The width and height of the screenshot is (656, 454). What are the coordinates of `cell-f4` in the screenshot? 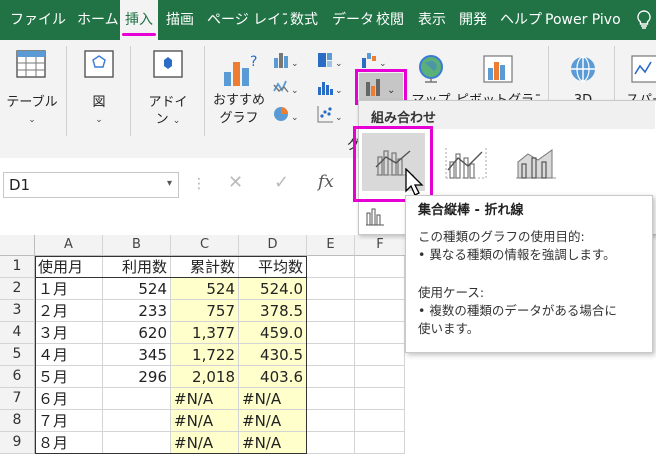 It's located at (380, 333).